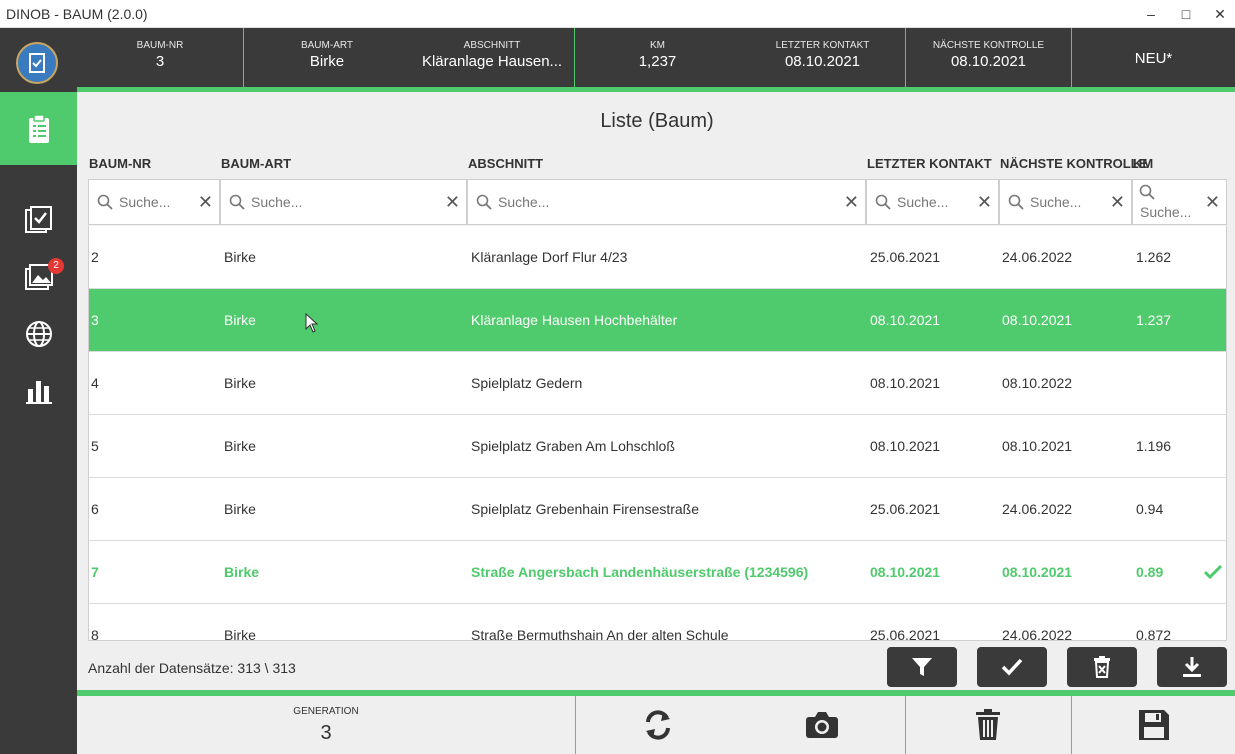 The height and width of the screenshot is (754, 1235). I want to click on column-header-naechste-kontrolle: NÄCHSTE KONTROLLE, so click(1073, 163).